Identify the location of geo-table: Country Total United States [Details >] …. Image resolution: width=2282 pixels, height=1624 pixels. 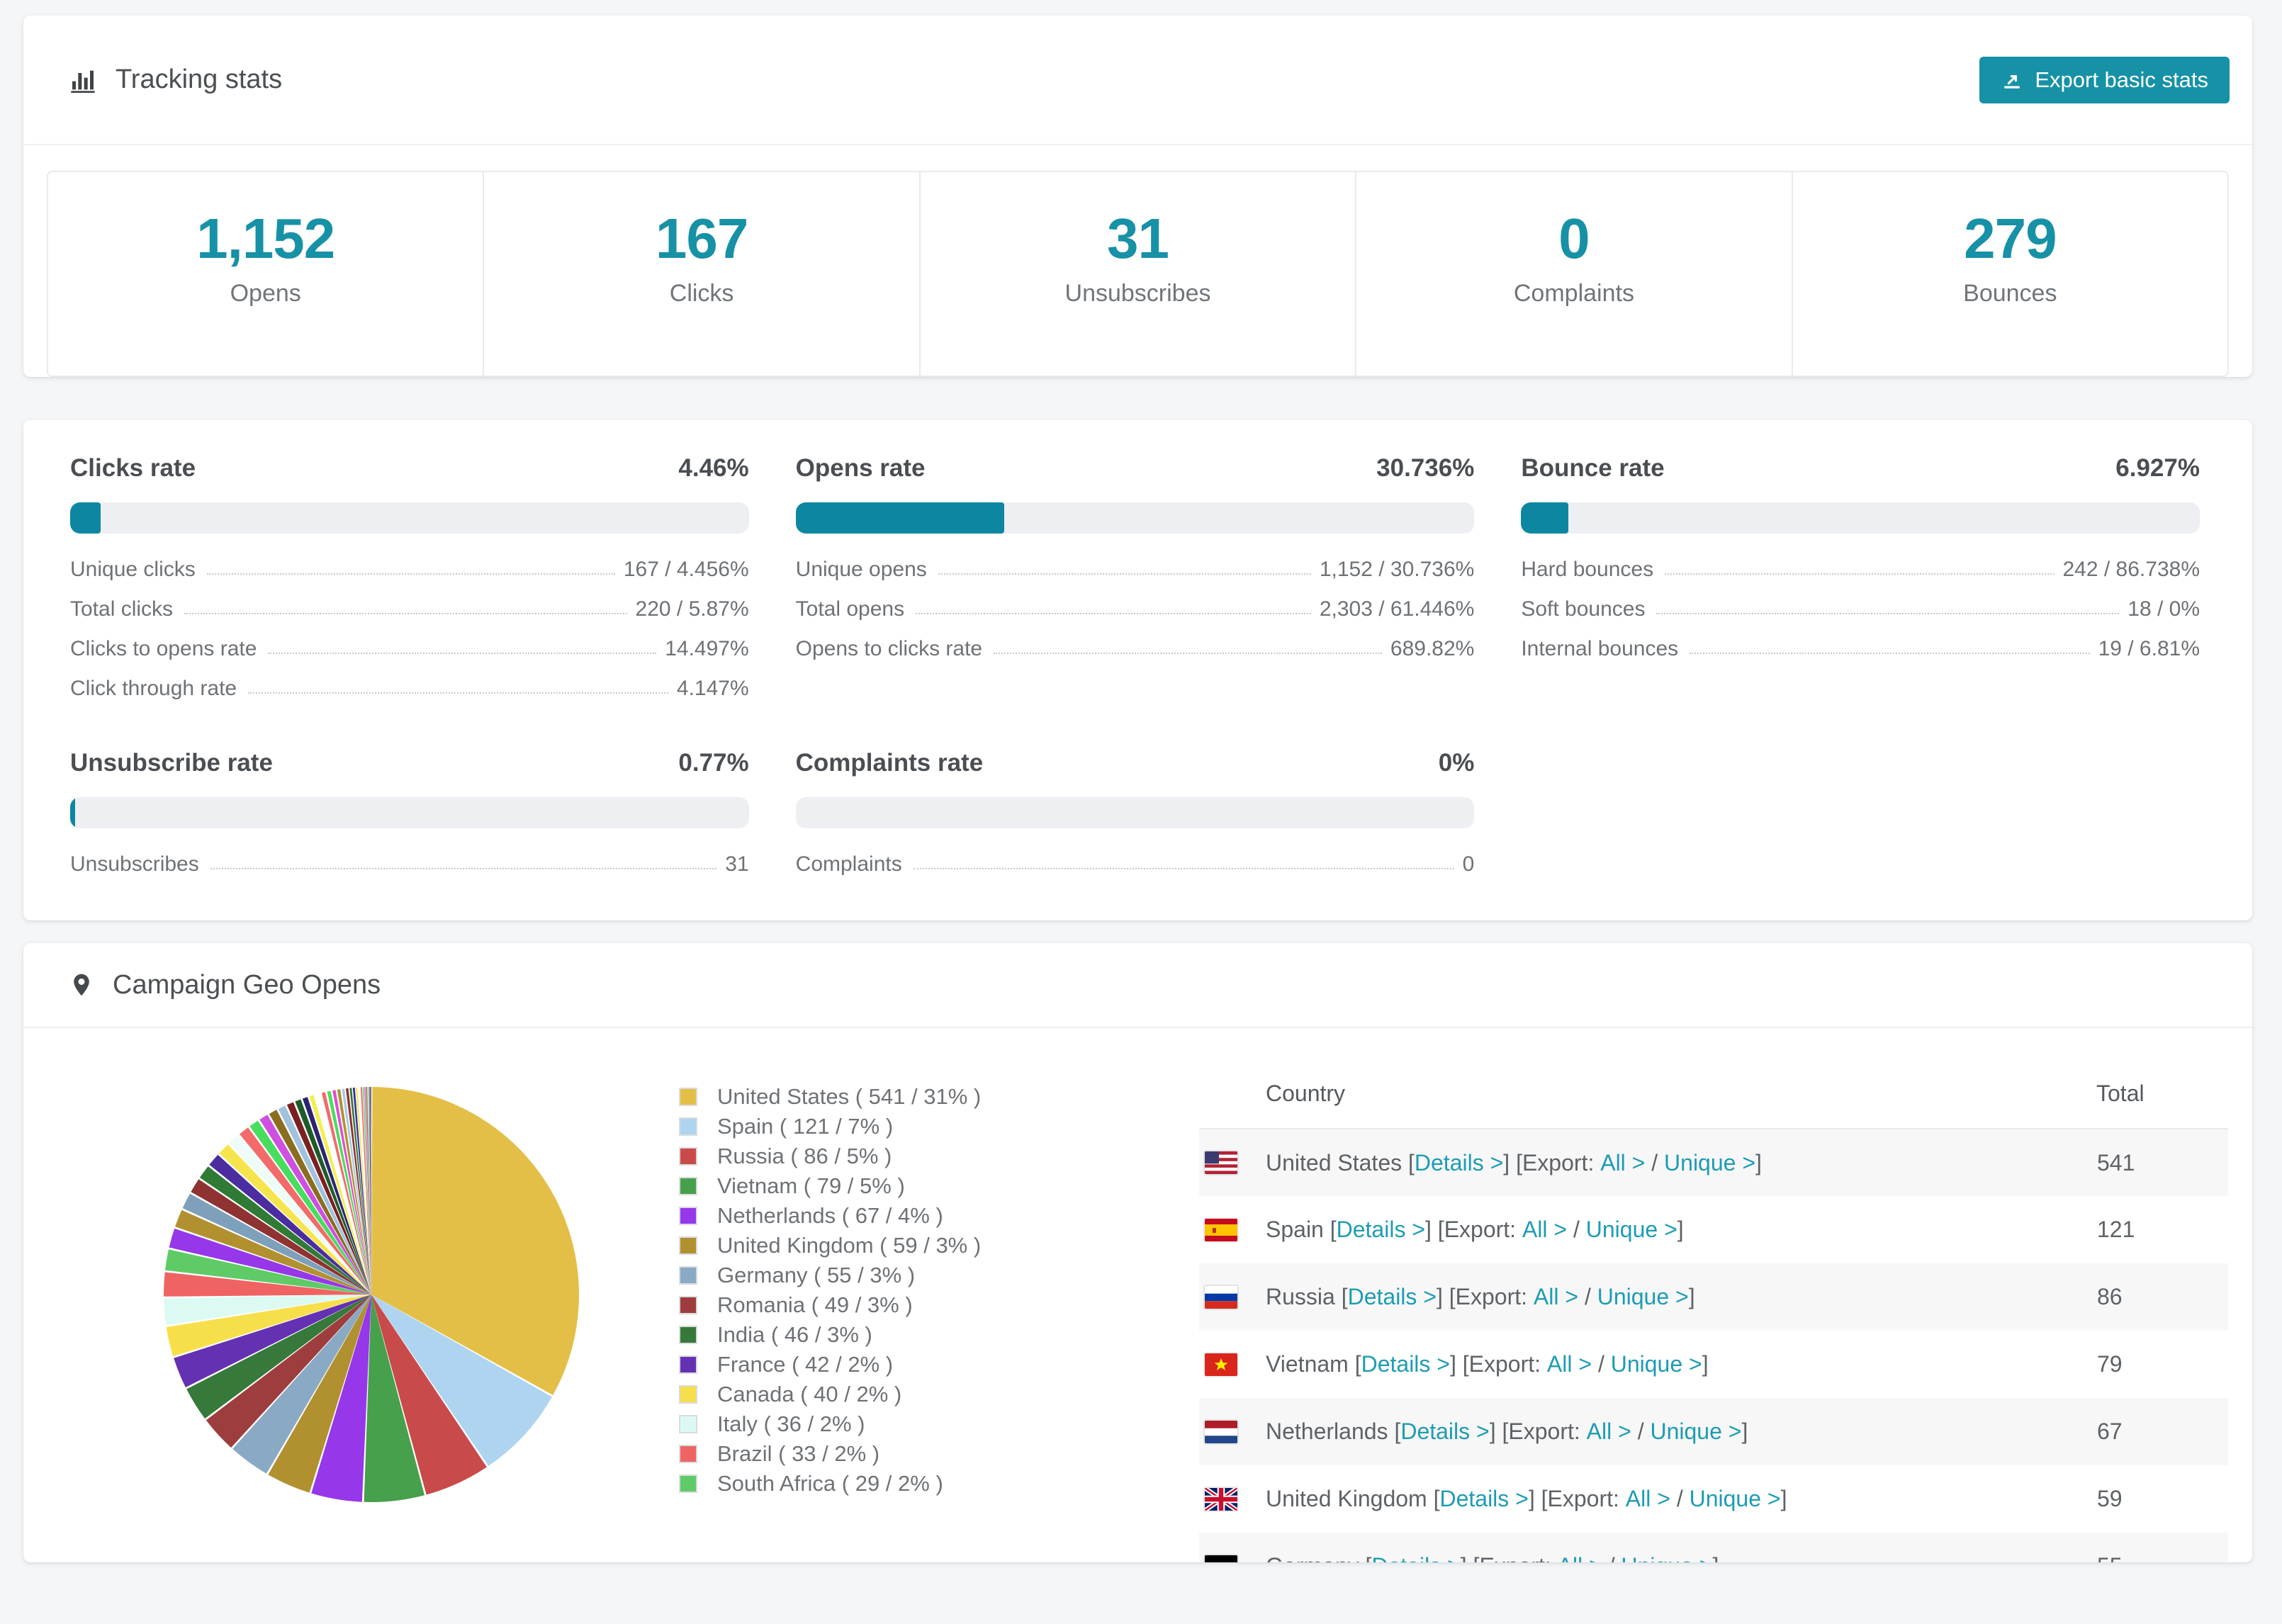
(1713, 1310).